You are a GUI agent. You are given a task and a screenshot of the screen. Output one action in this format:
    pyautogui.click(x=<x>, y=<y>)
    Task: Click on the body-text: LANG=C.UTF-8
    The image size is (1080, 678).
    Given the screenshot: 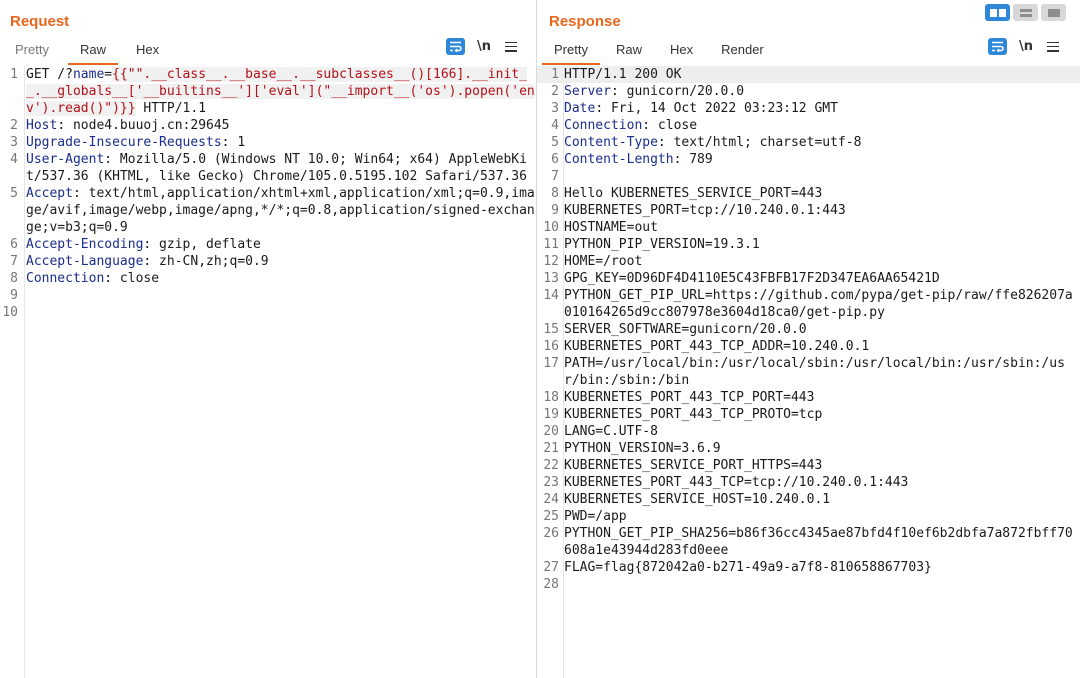 What is the action you would take?
    pyautogui.click(x=611, y=431)
    